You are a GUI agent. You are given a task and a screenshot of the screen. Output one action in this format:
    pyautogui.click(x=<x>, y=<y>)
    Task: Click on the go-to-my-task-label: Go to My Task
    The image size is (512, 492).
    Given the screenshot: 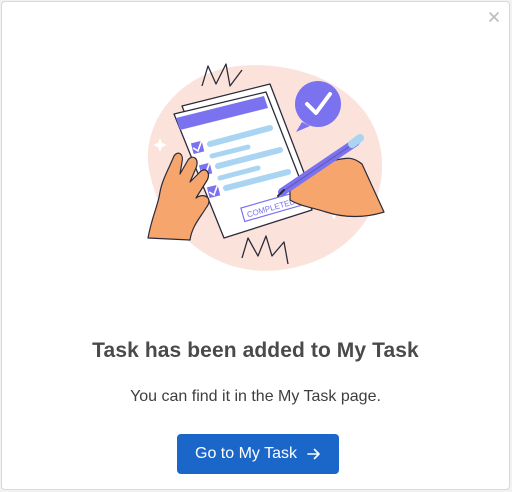 What is the action you would take?
    pyautogui.click(x=246, y=453)
    